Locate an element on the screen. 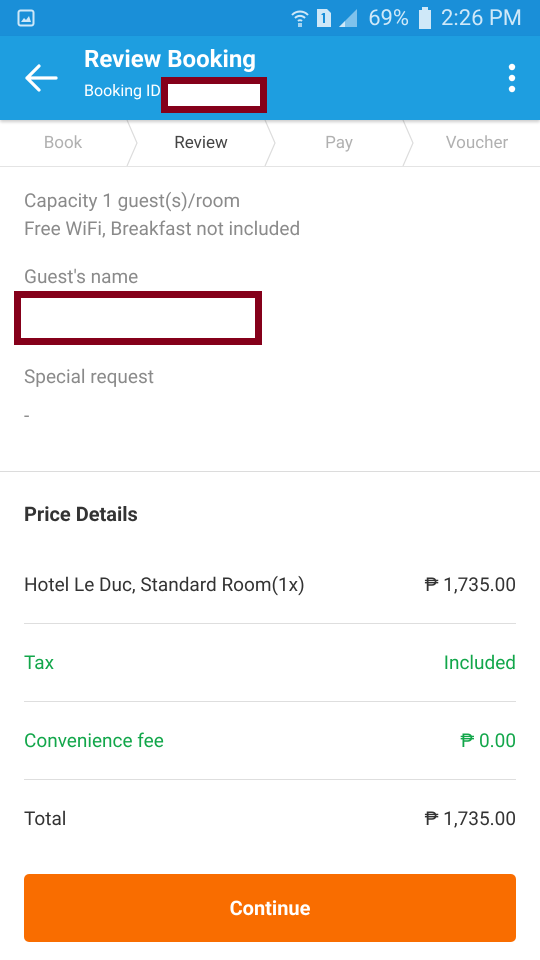 The height and width of the screenshot is (960, 540). battery-level: 69% is located at coordinates (389, 18).